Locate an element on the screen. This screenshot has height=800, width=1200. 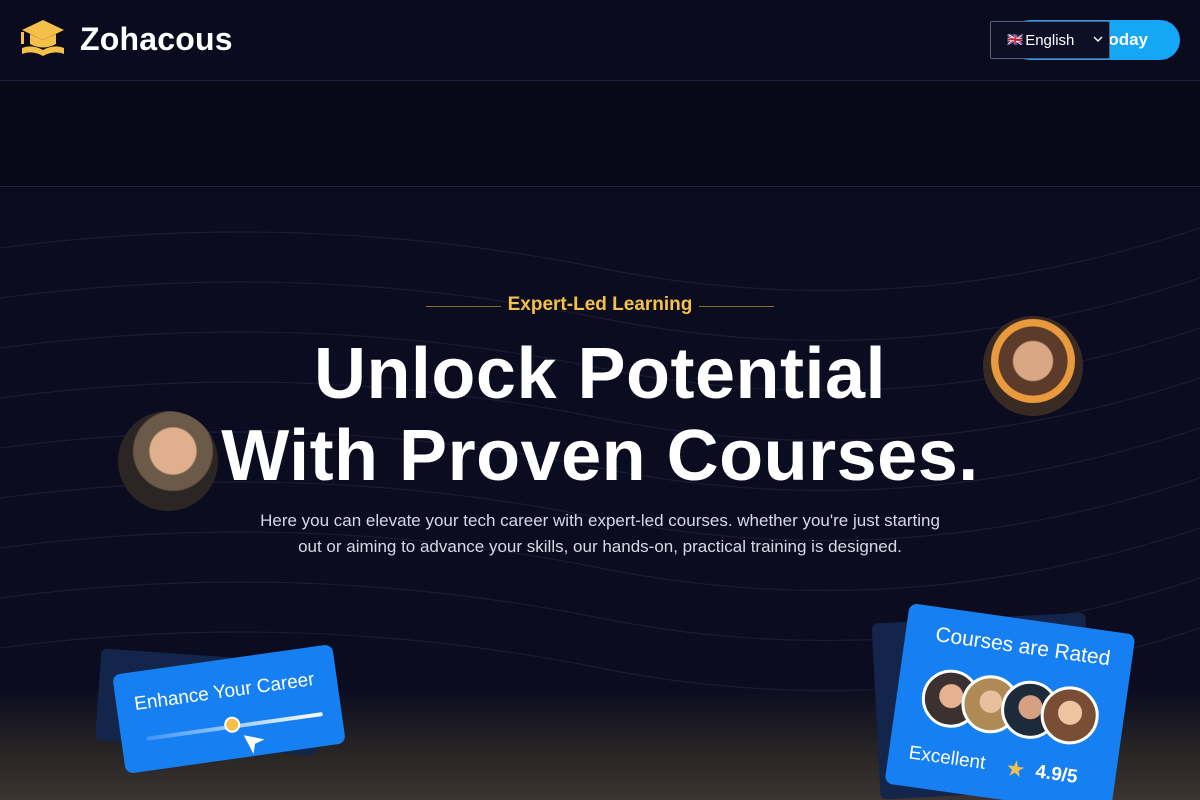
eyebrow-label: Expert-Led Learning is located at coordinates (600, 305).